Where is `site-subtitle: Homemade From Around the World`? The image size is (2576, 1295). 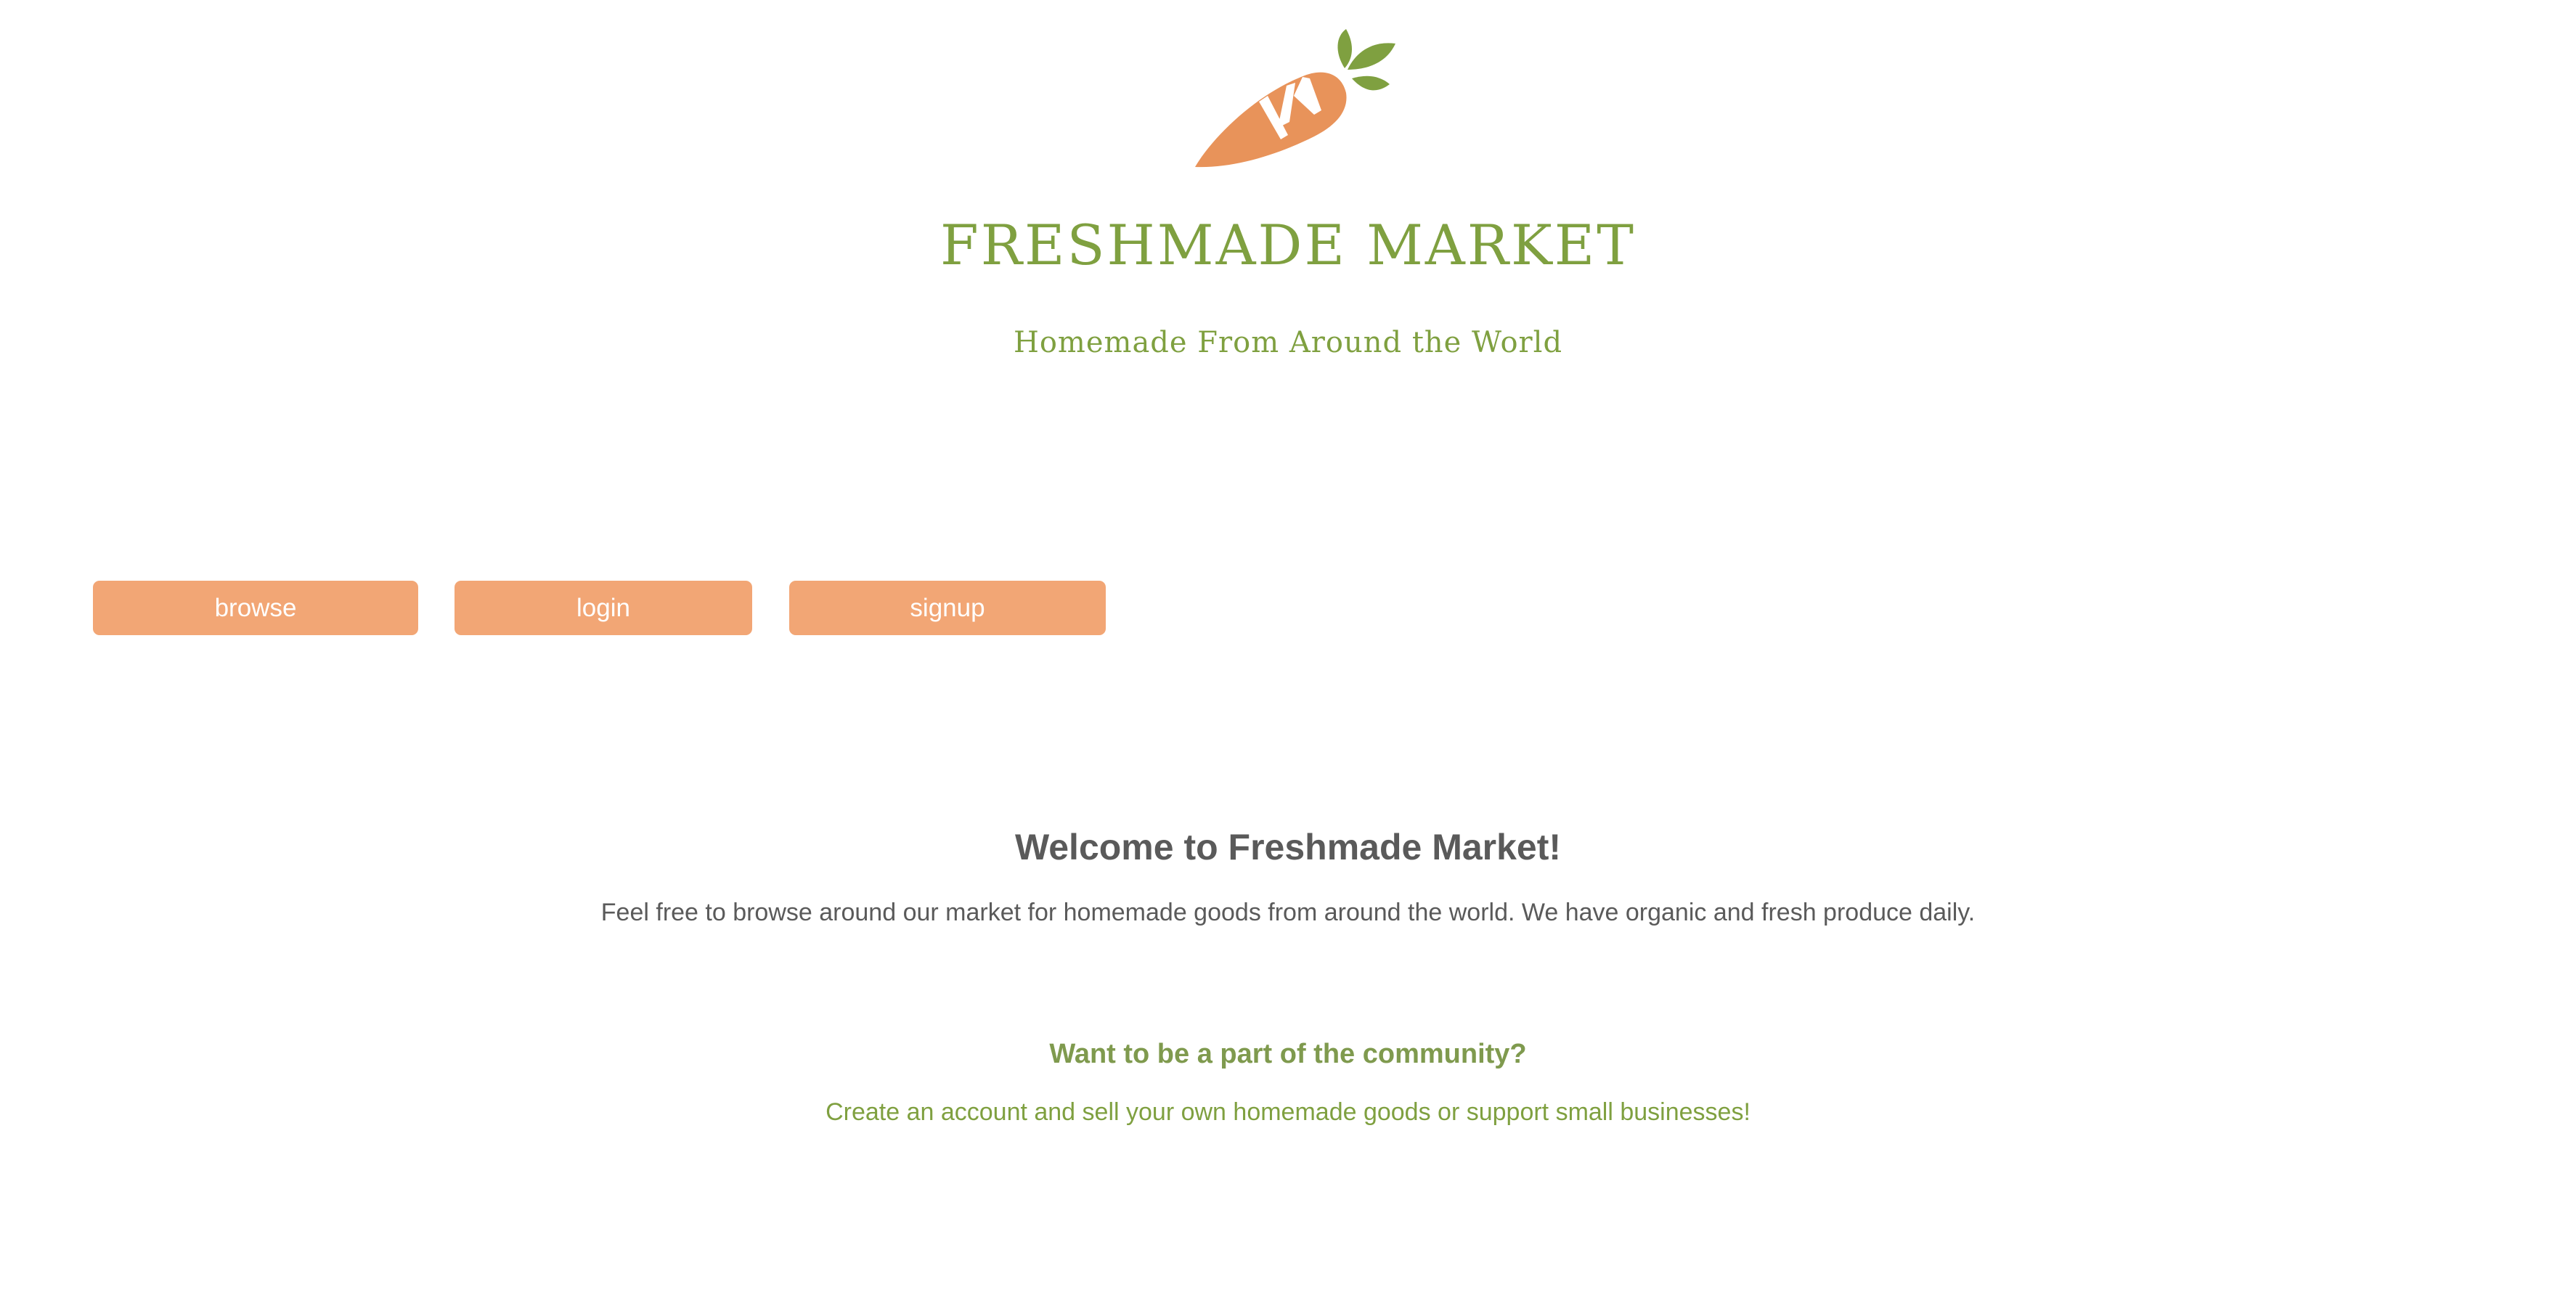
site-subtitle: Homemade From Around the World is located at coordinates (1288, 342).